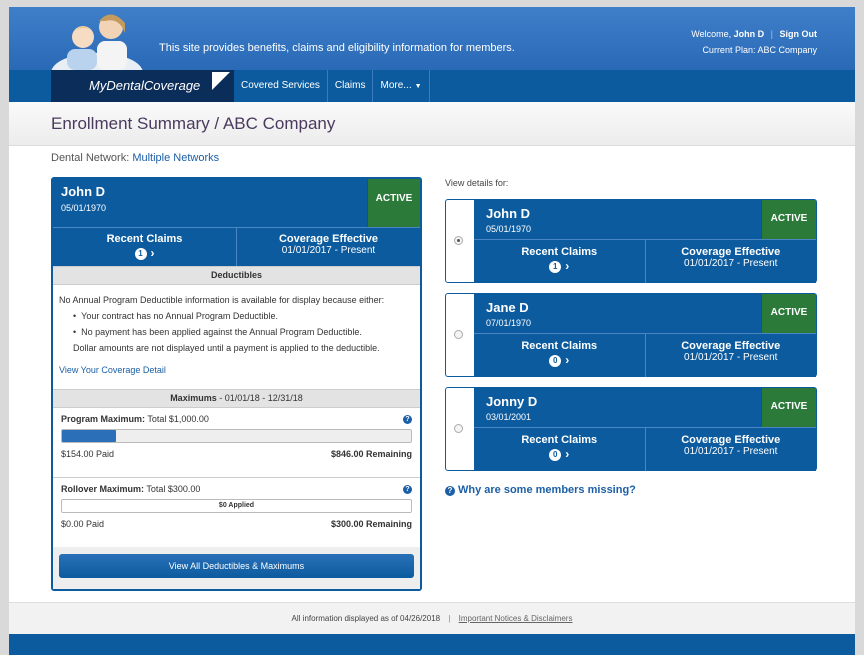  What do you see at coordinates (193, 398) in the screenshot?
I see `maximums-title: Maximums` at bounding box center [193, 398].